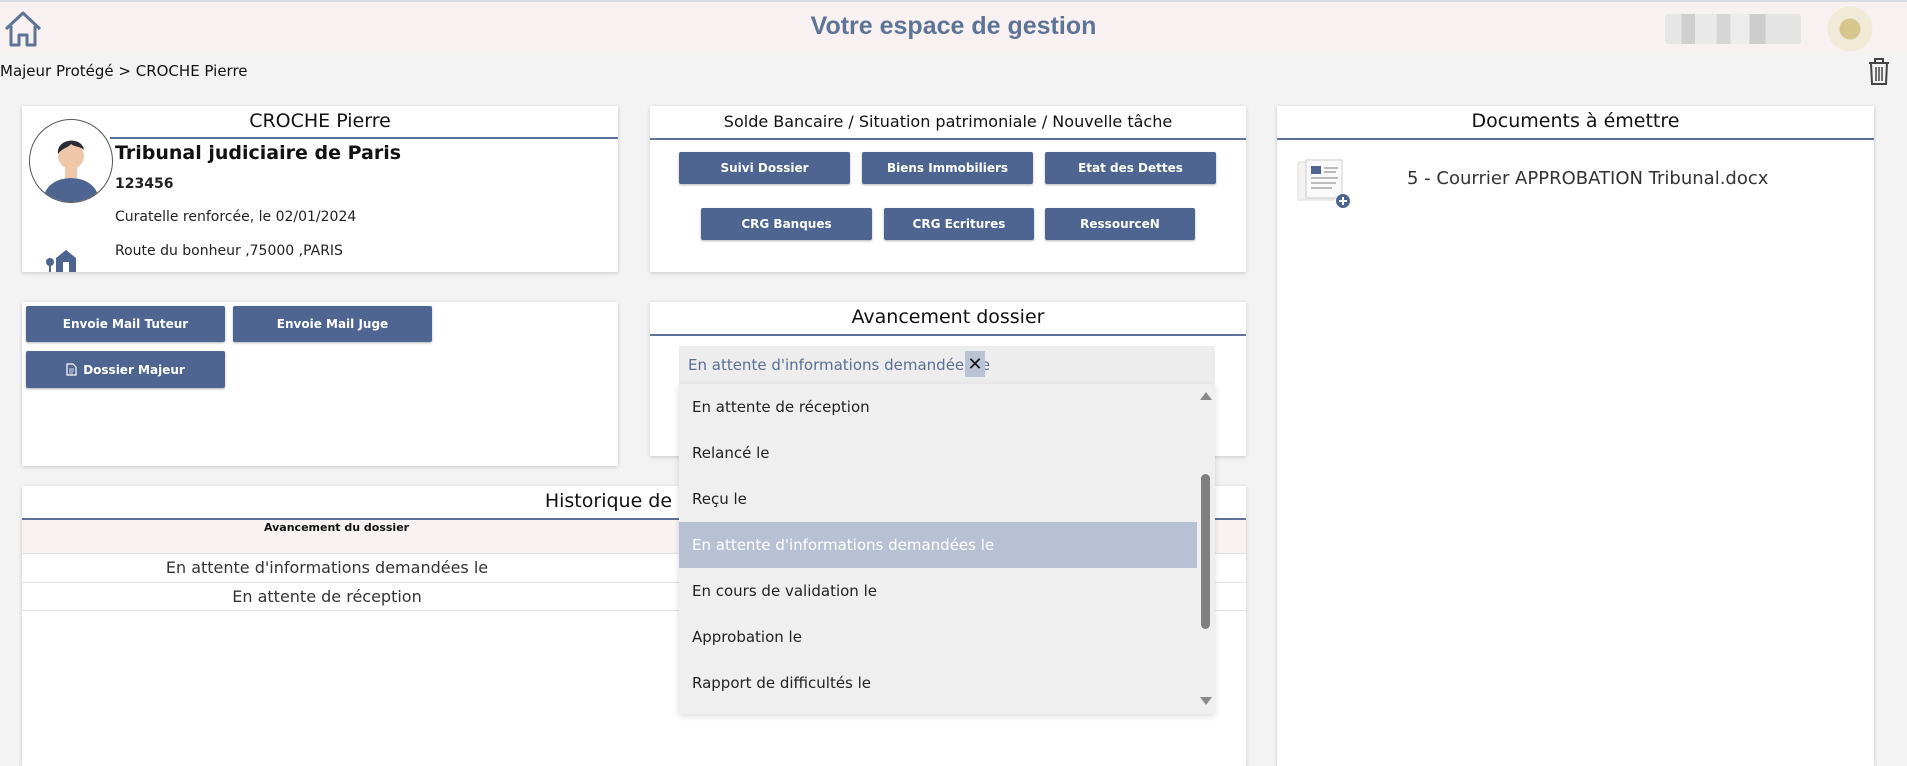  I want to click on avancement-title: Avancement dossier, so click(948, 317).